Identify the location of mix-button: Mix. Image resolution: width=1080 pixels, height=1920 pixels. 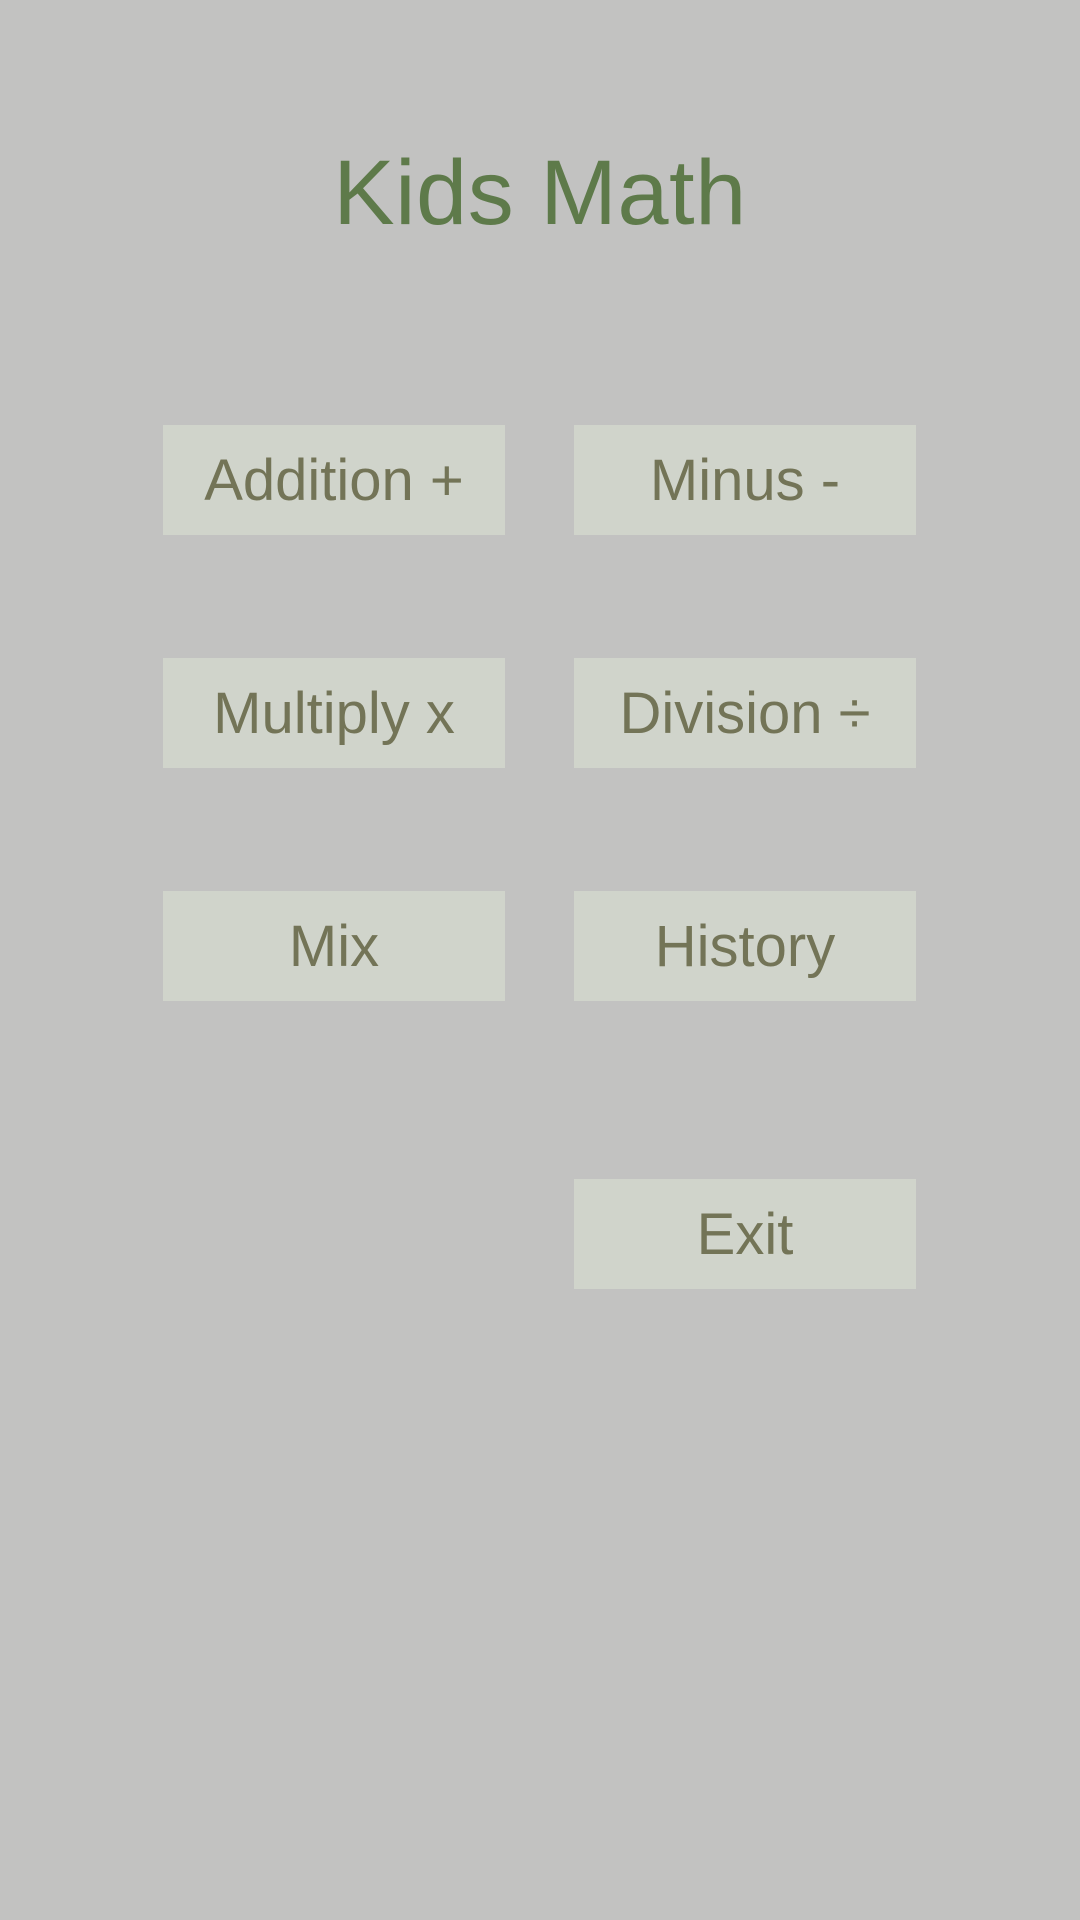
(334, 946).